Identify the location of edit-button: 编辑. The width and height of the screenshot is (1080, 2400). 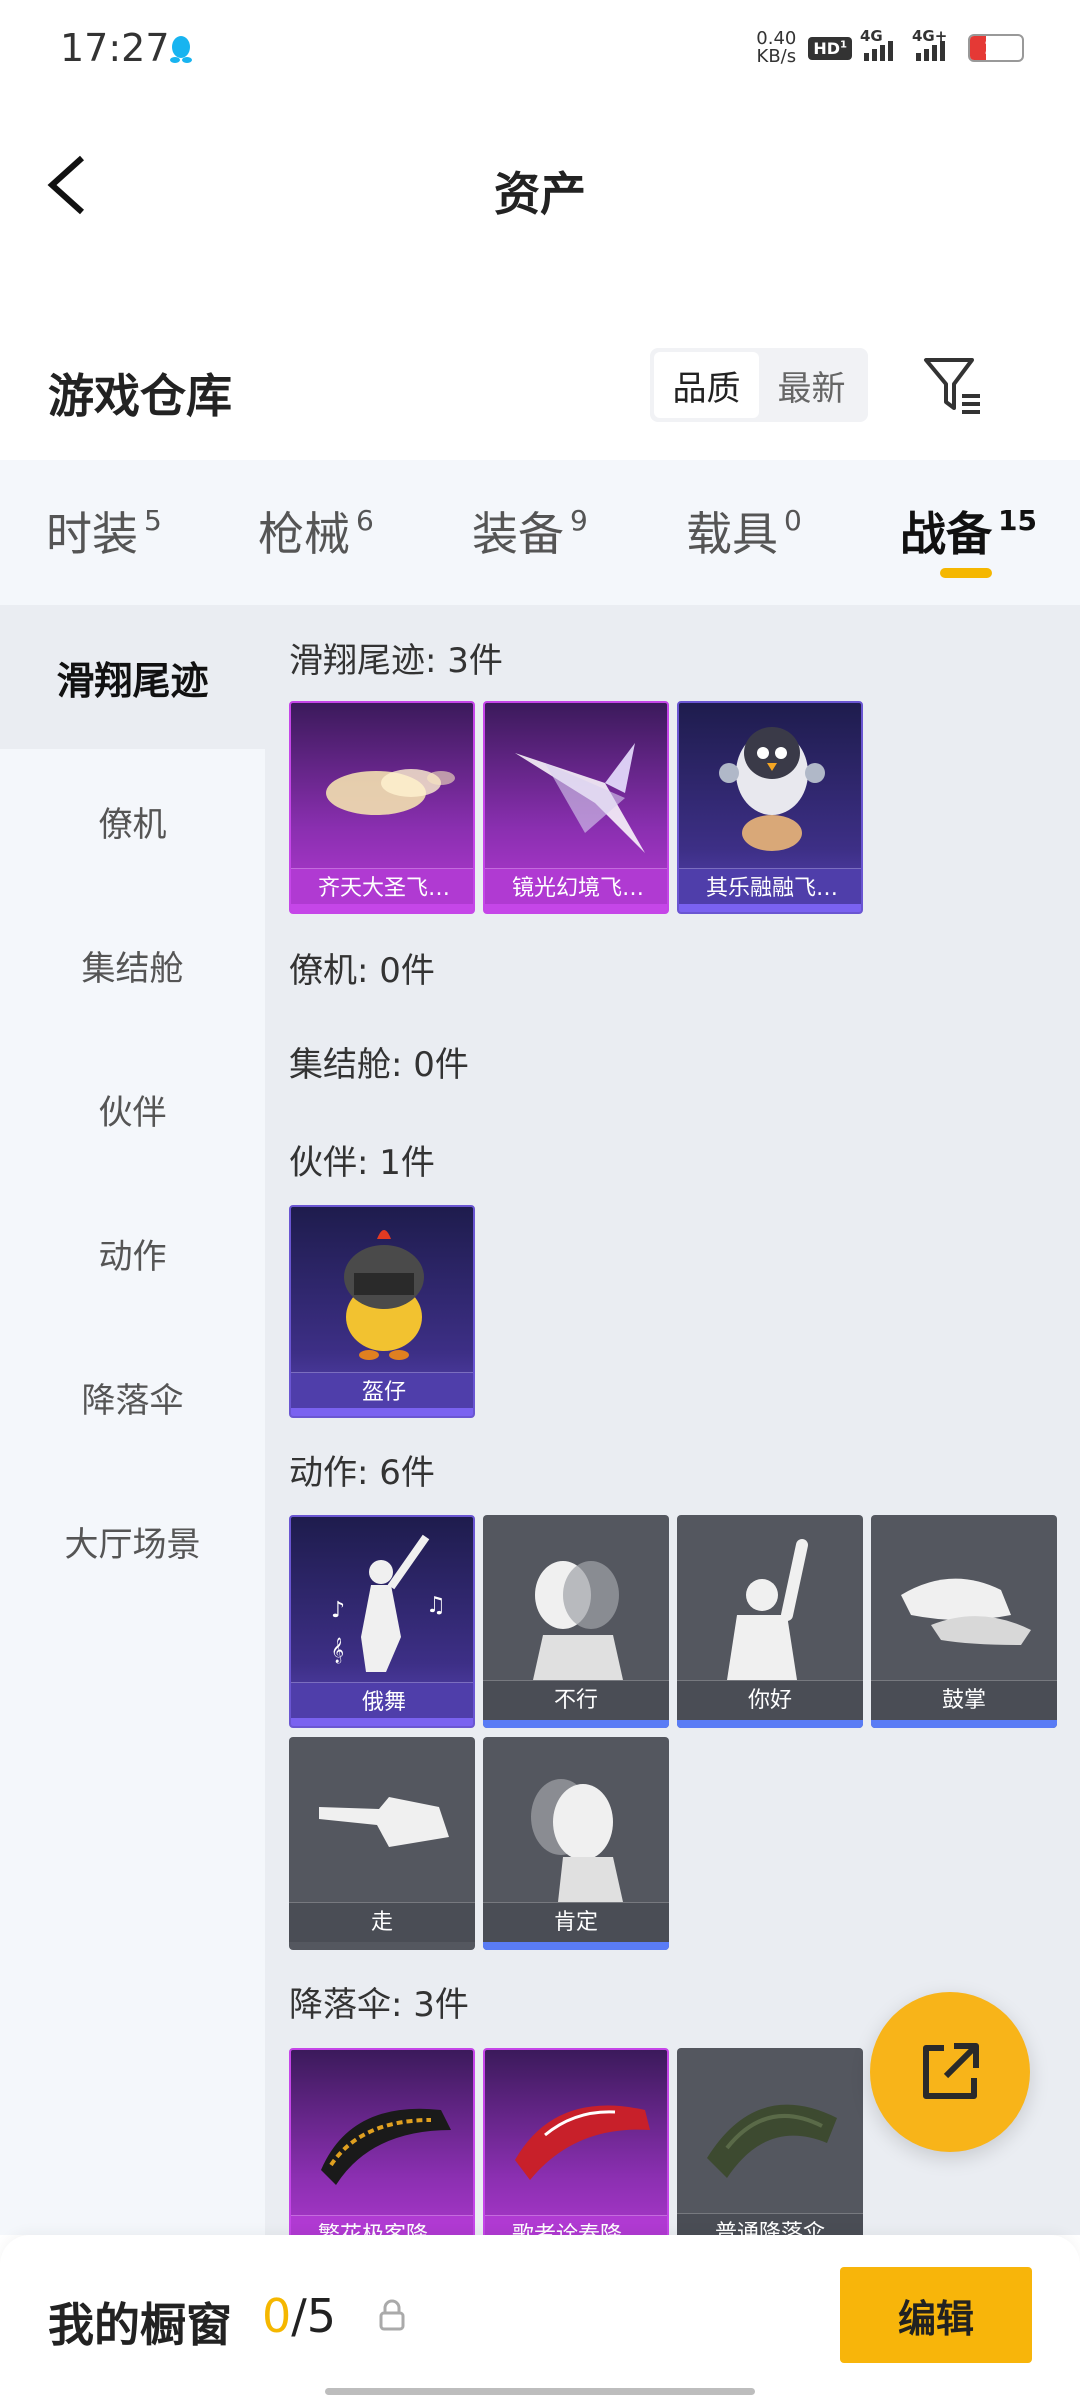
(936, 2315).